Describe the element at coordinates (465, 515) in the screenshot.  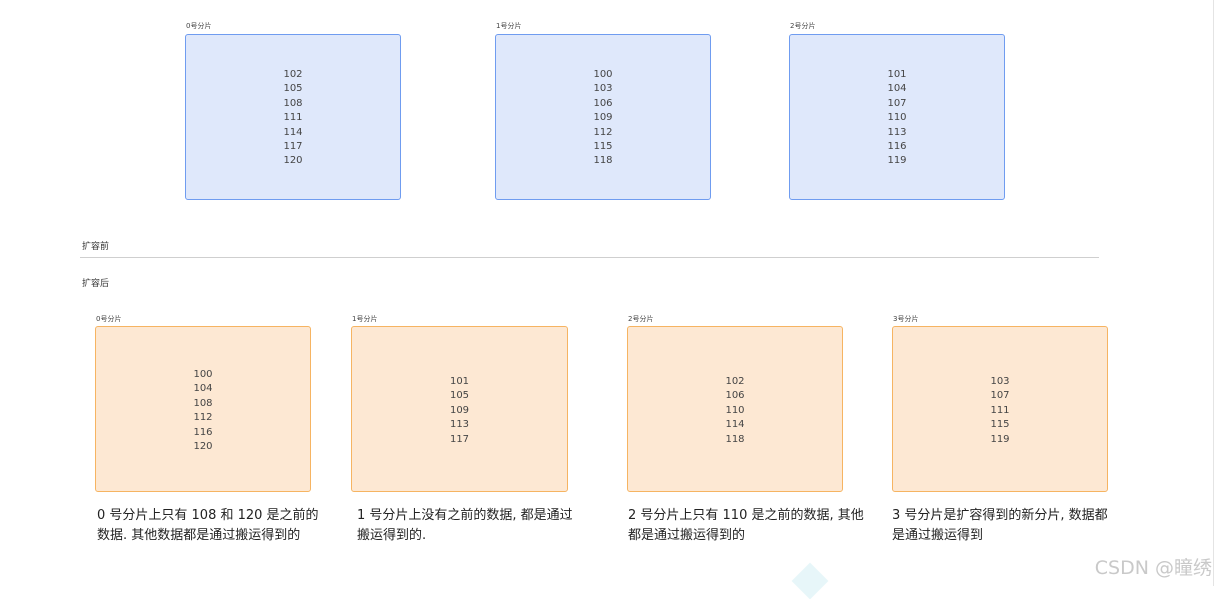
I see `note-line: 1 号分片上没有之前的数据, 都是通过` at that location.